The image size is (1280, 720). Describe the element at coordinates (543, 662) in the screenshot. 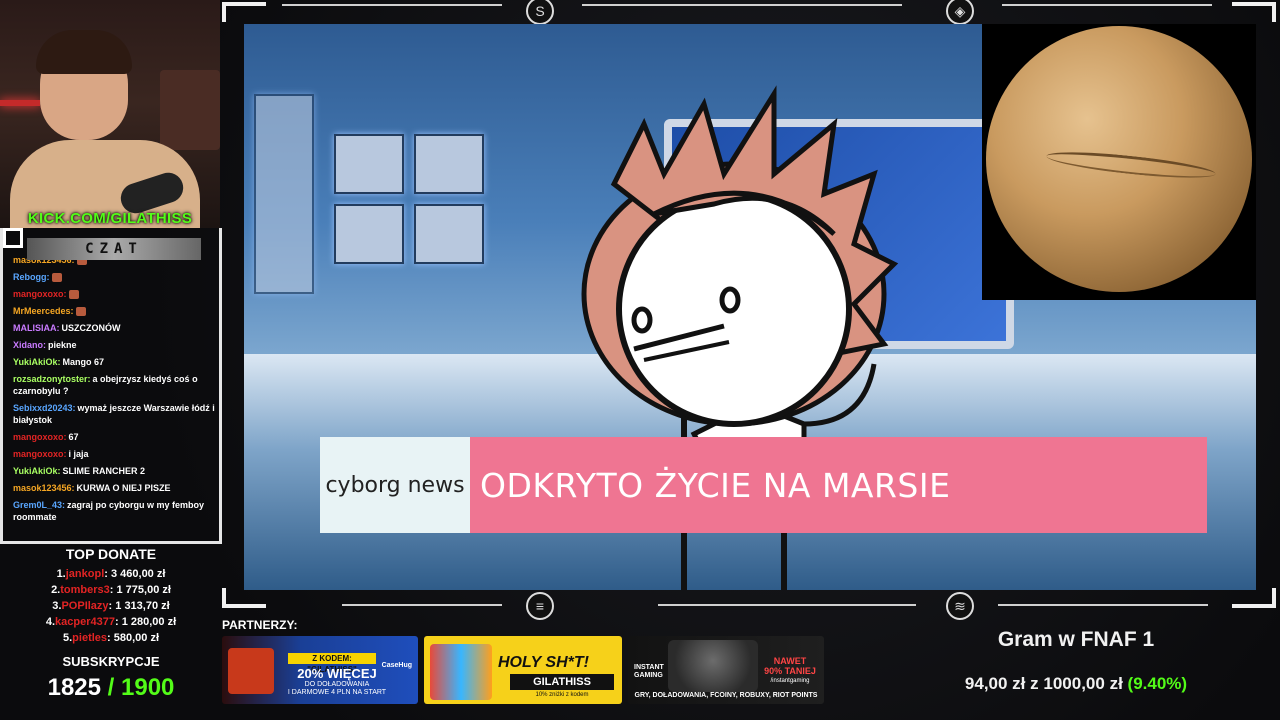

I see `partner2-headline: HOLY SH*T!` at that location.